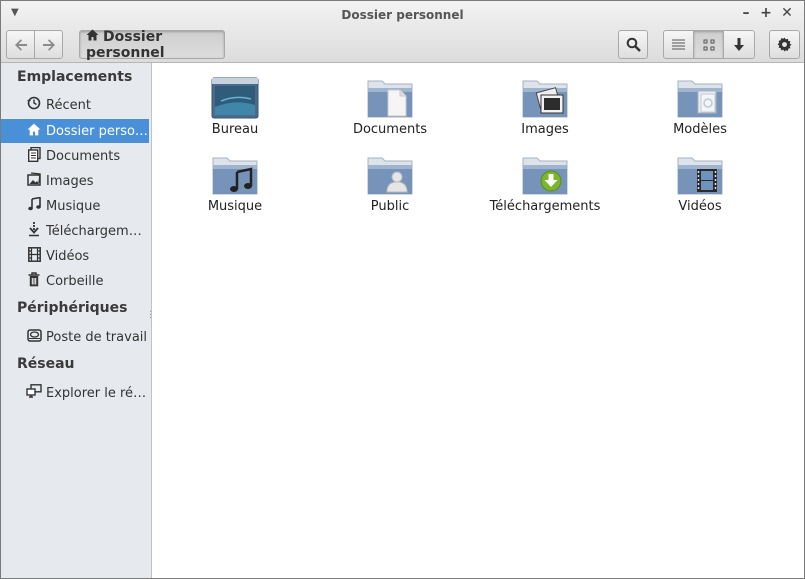 This screenshot has width=805, height=579. What do you see at coordinates (700, 176) in the screenshot?
I see `videos-folder-icon` at bounding box center [700, 176].